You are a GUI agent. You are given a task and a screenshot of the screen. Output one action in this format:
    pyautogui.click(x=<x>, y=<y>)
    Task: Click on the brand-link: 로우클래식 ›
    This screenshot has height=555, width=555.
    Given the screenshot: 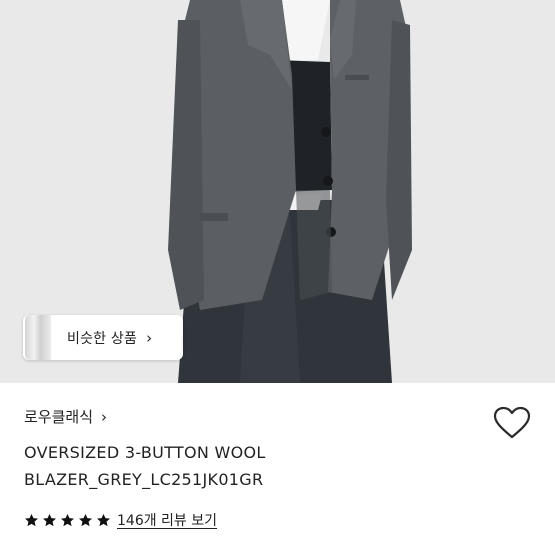 What is the action you would take?
    pyautogui.click(x=65, y=416)
    